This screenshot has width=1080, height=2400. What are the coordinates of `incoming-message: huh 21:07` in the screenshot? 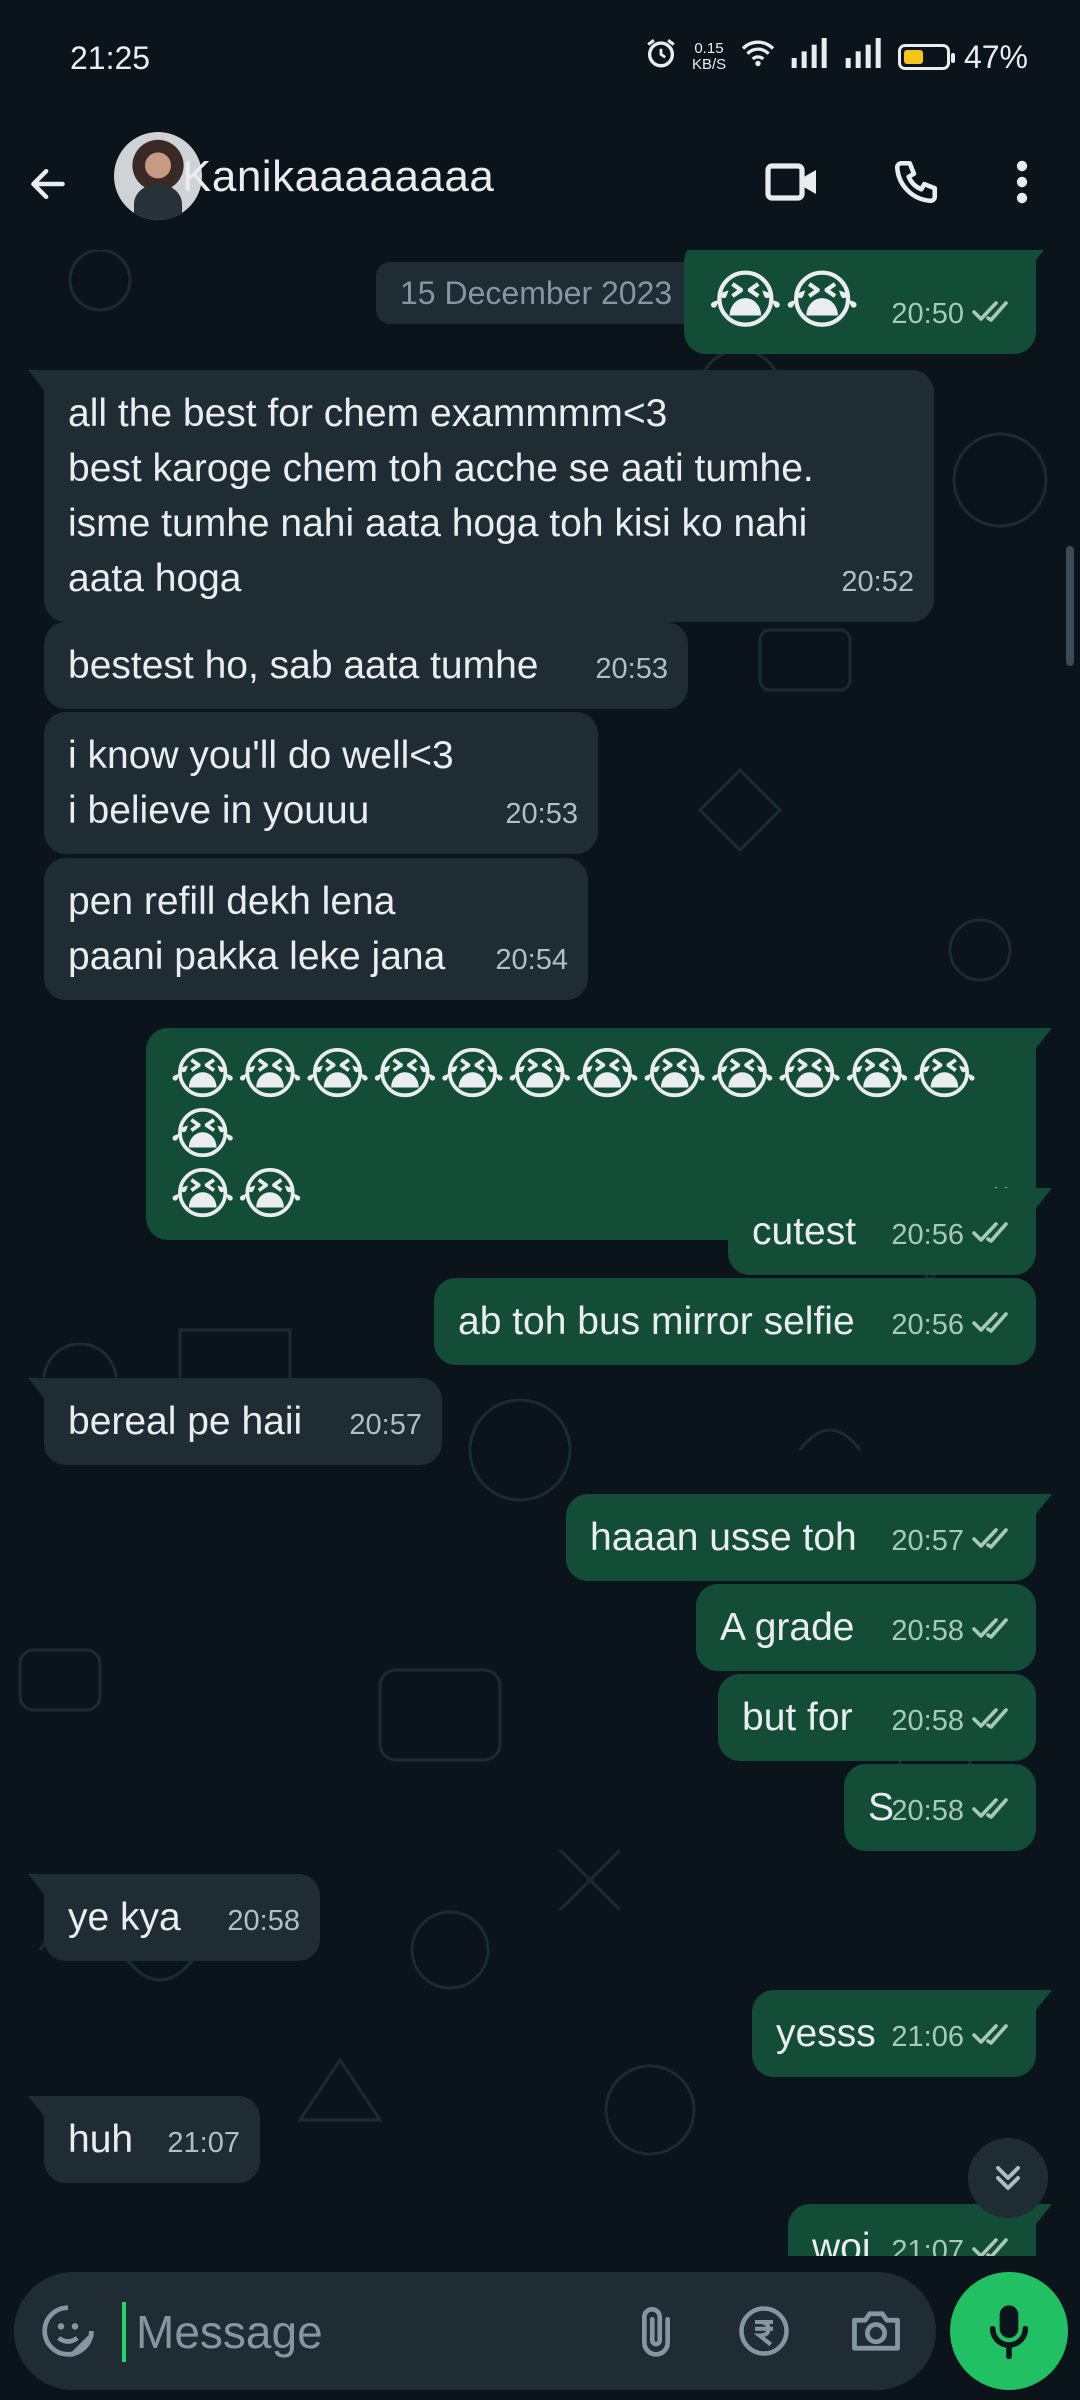 It's located at (144, 2139).